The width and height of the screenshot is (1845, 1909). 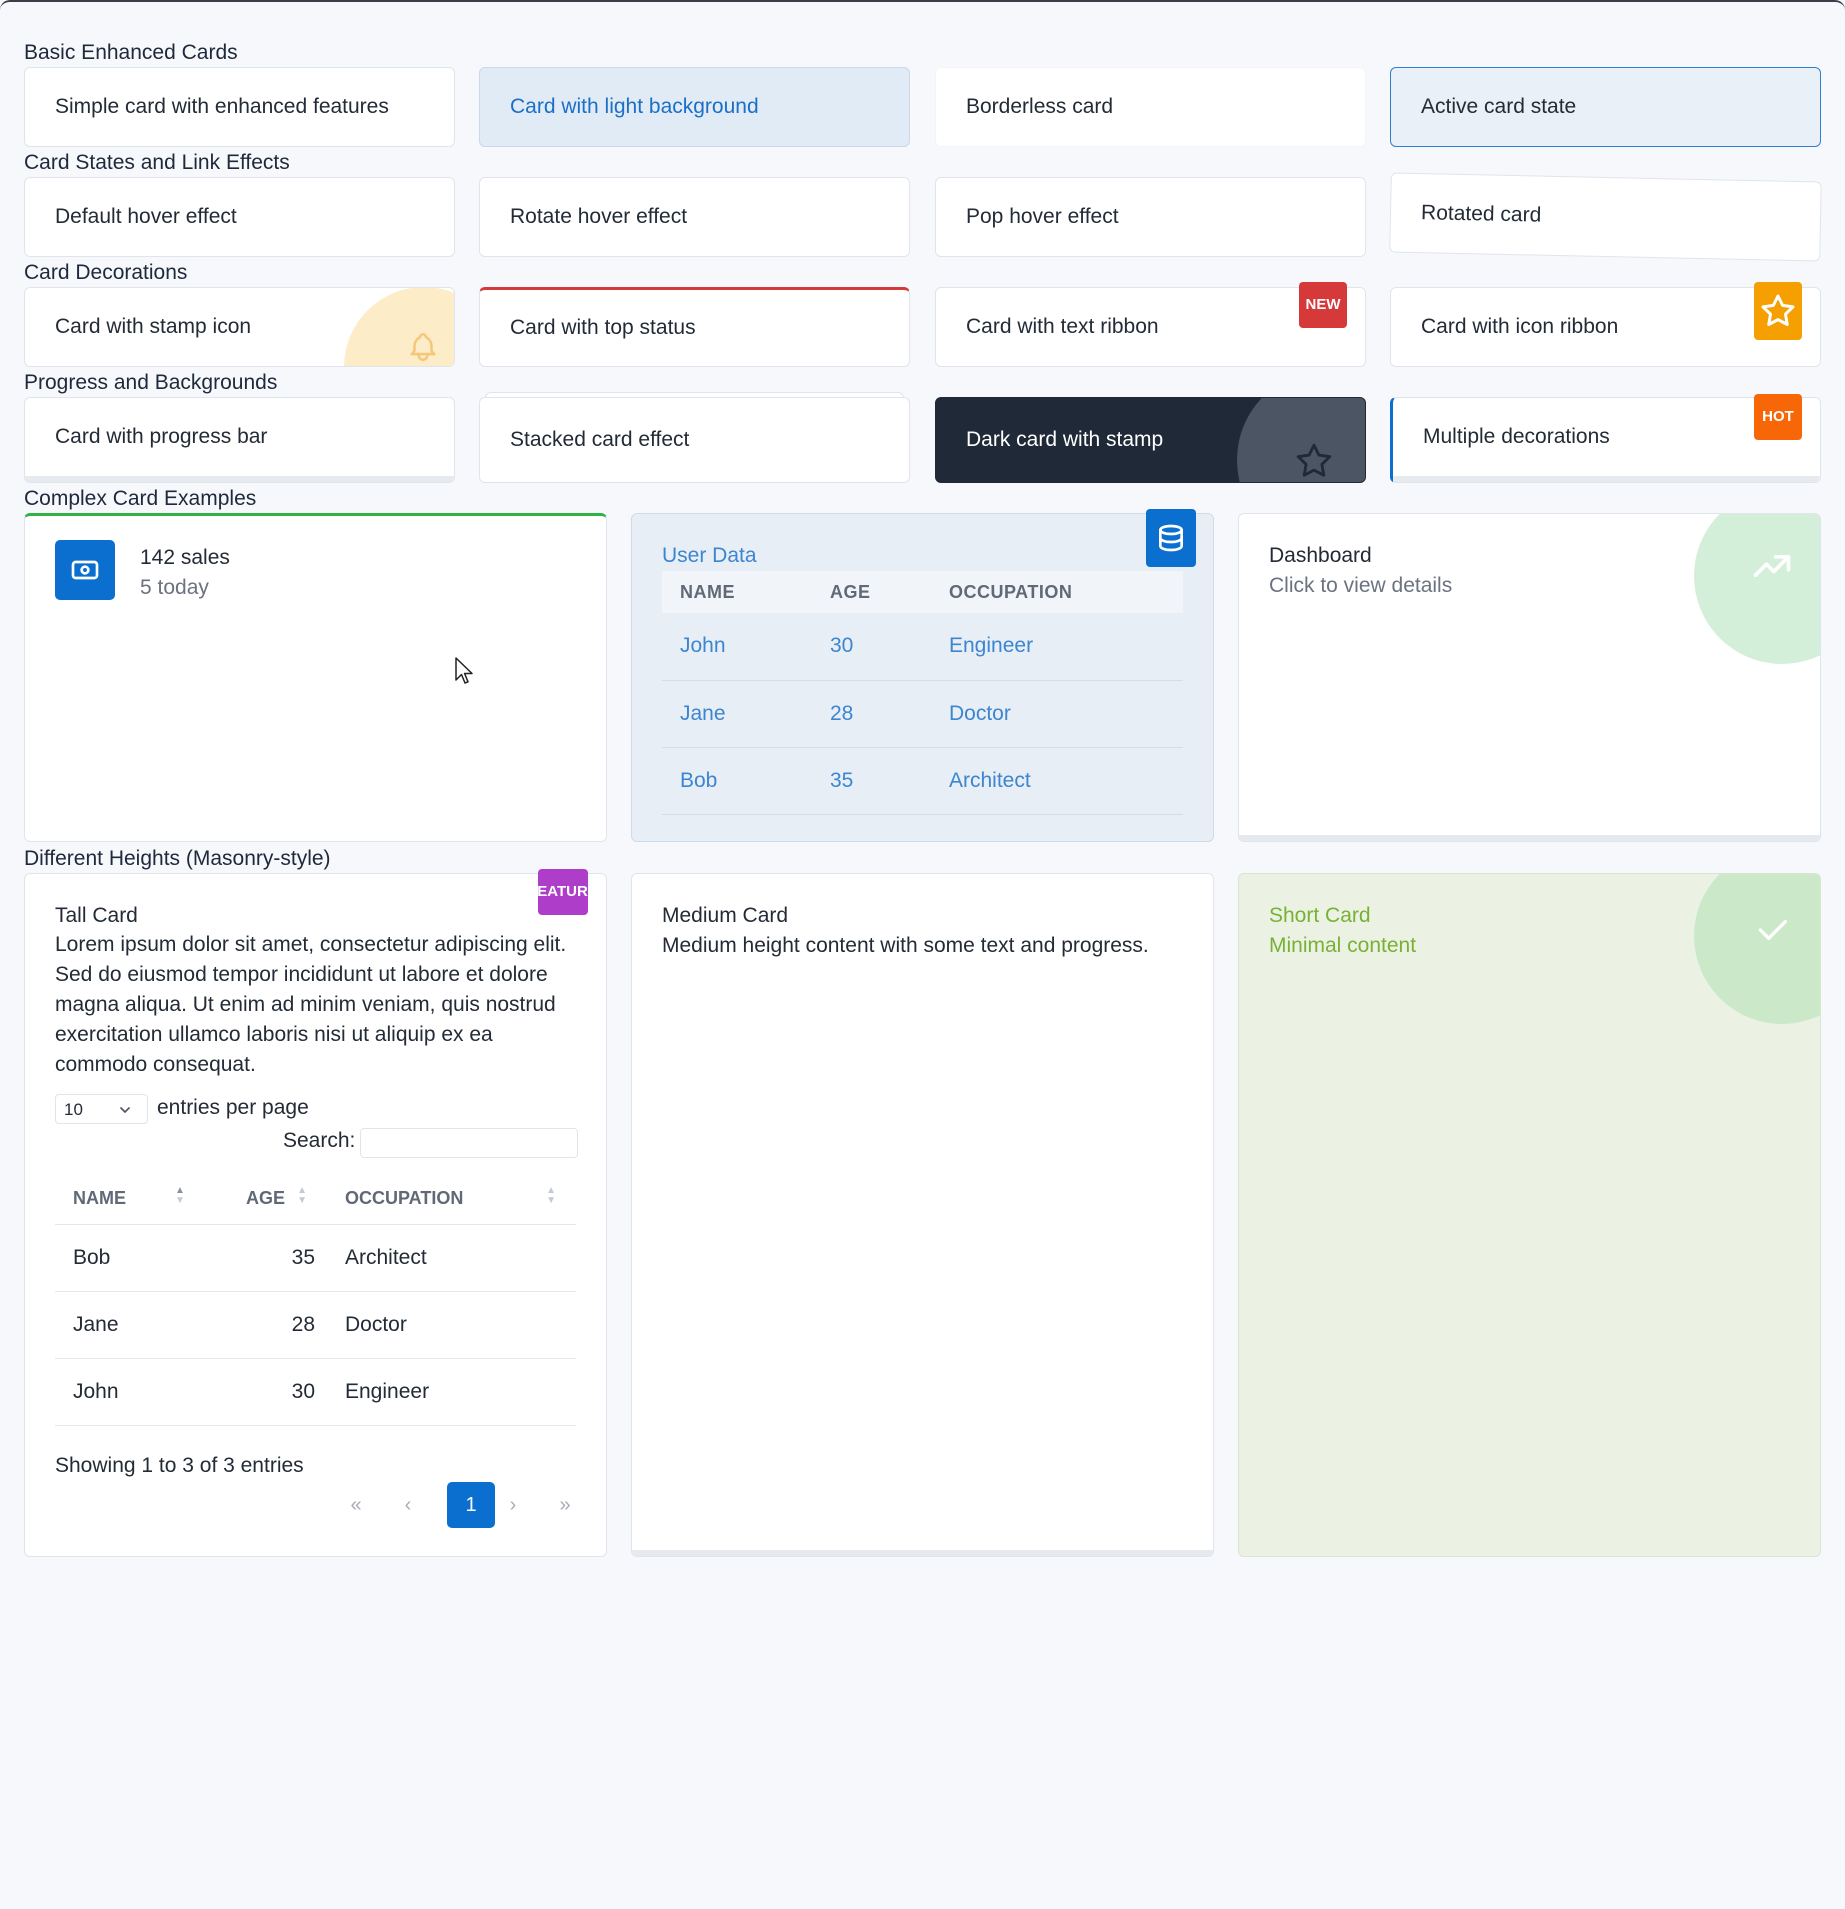 I want to click on top-status-card: Card with top status, so click(x=694, y=327).